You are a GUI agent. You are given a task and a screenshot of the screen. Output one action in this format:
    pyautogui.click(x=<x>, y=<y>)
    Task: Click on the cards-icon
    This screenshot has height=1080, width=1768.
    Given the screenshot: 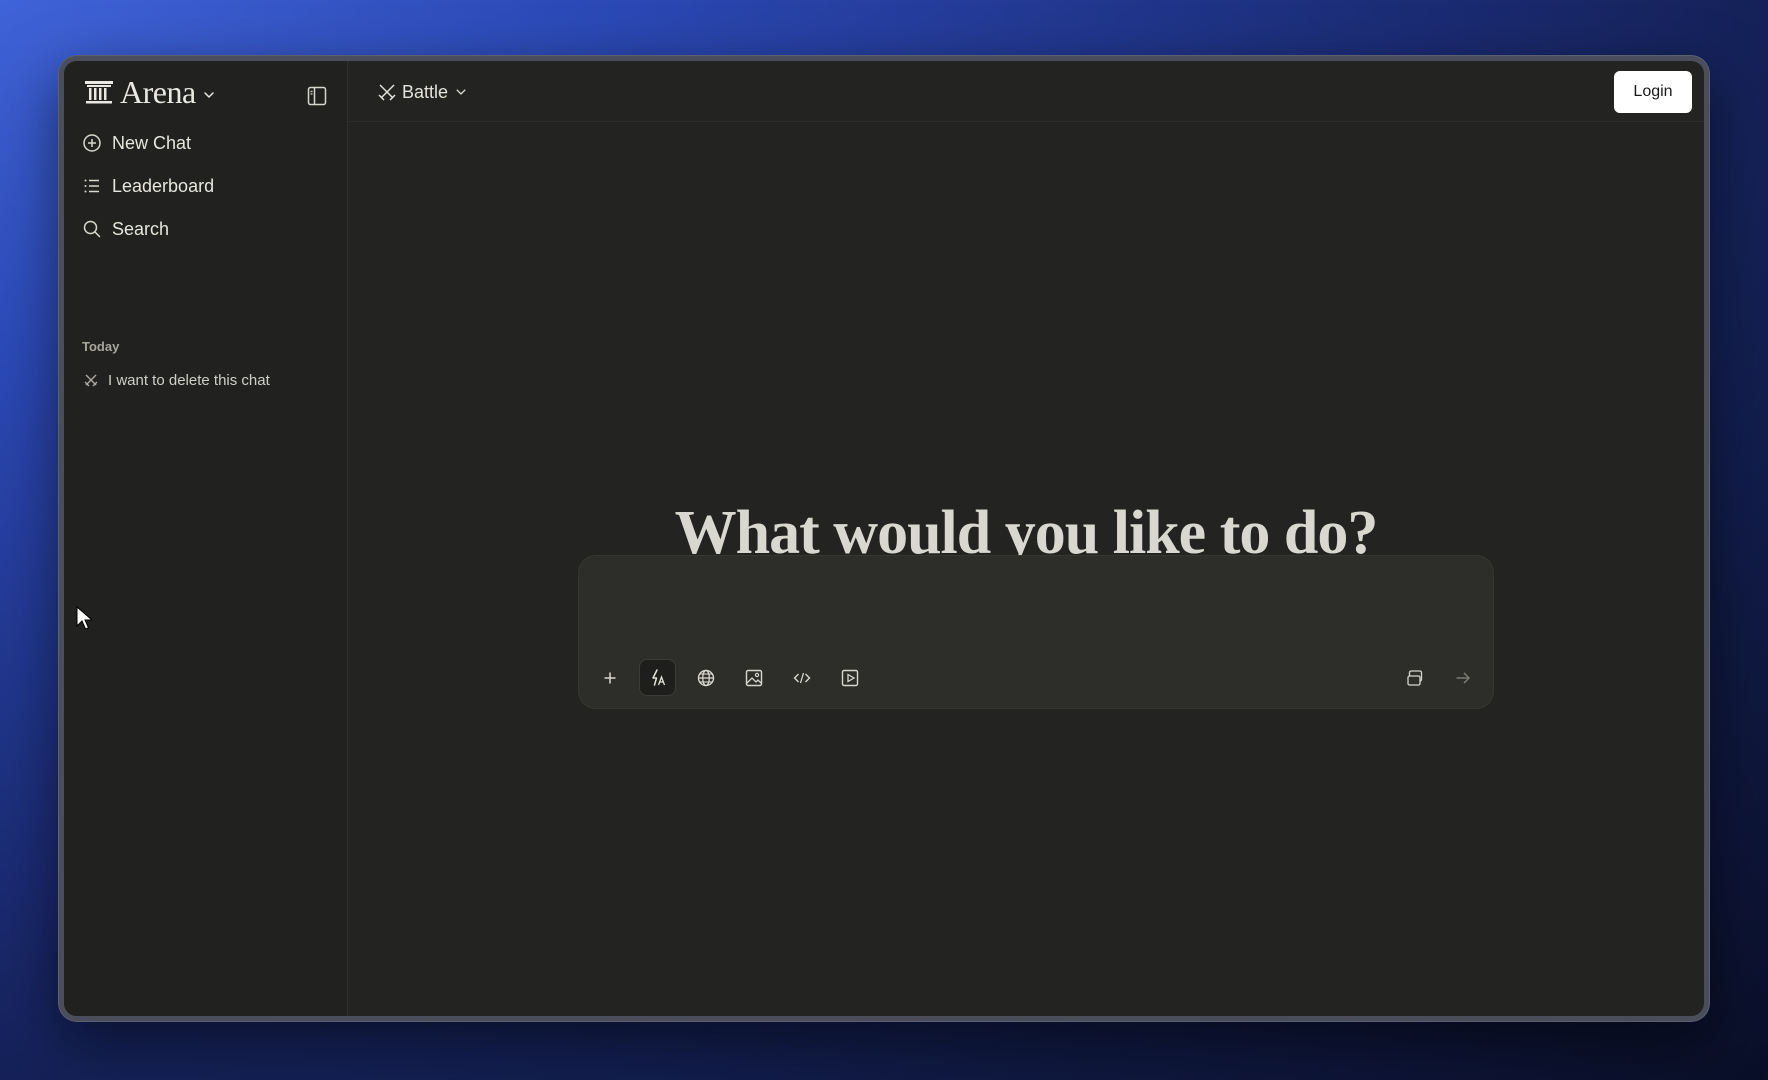 What is the action you would take?
    pyautogui.click(x=1414, y=677)
    